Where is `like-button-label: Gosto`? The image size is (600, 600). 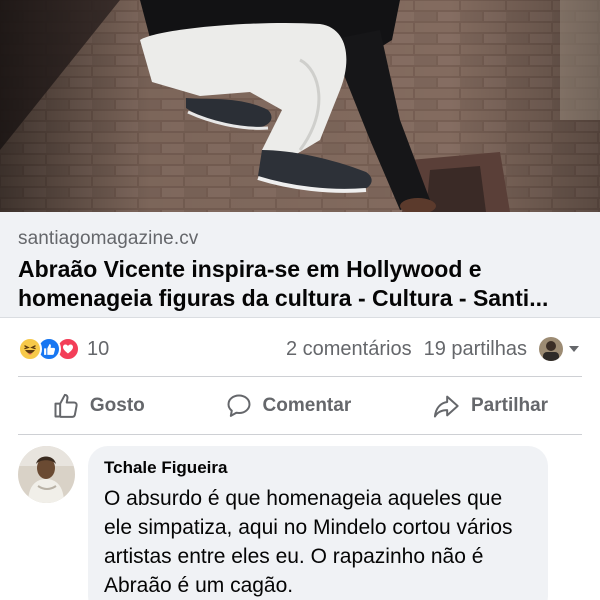
like-button-label: Gosto is located at coordinates (117, 405).